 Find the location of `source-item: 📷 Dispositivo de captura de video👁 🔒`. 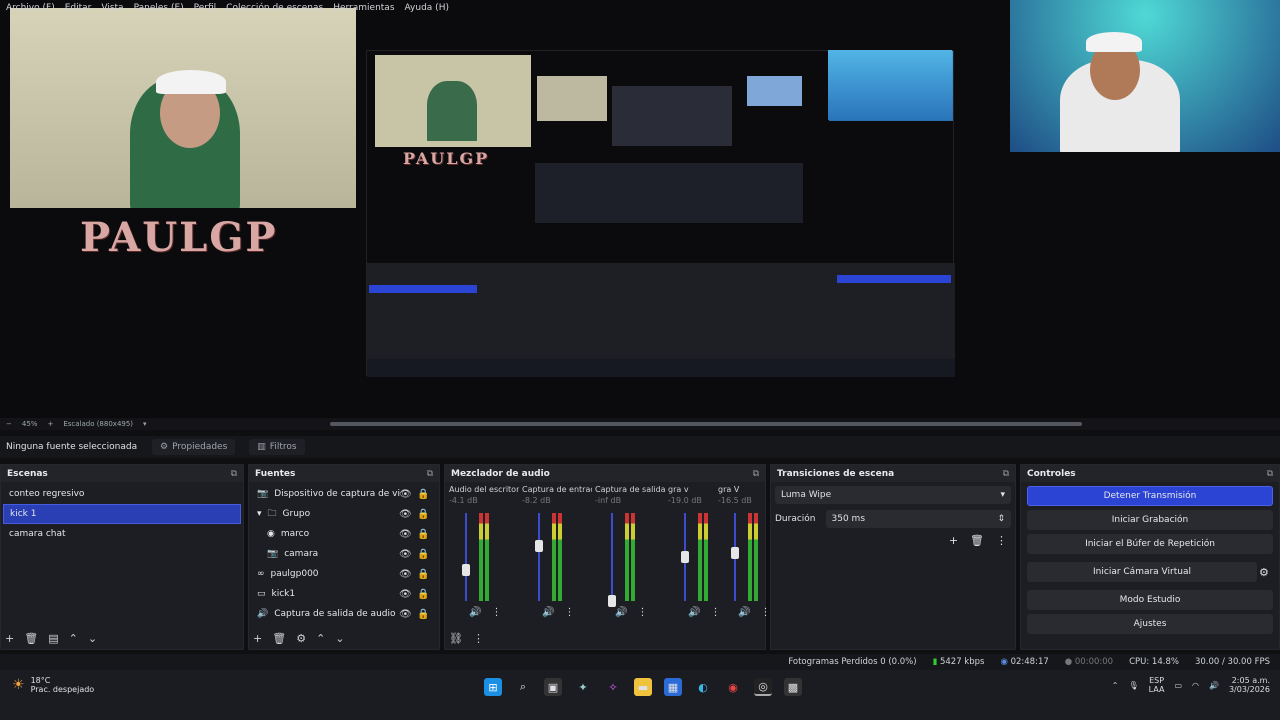

source-item: 📷 Dispositivo de captura de video👁 🔒 is located at coordinates (340, 494).